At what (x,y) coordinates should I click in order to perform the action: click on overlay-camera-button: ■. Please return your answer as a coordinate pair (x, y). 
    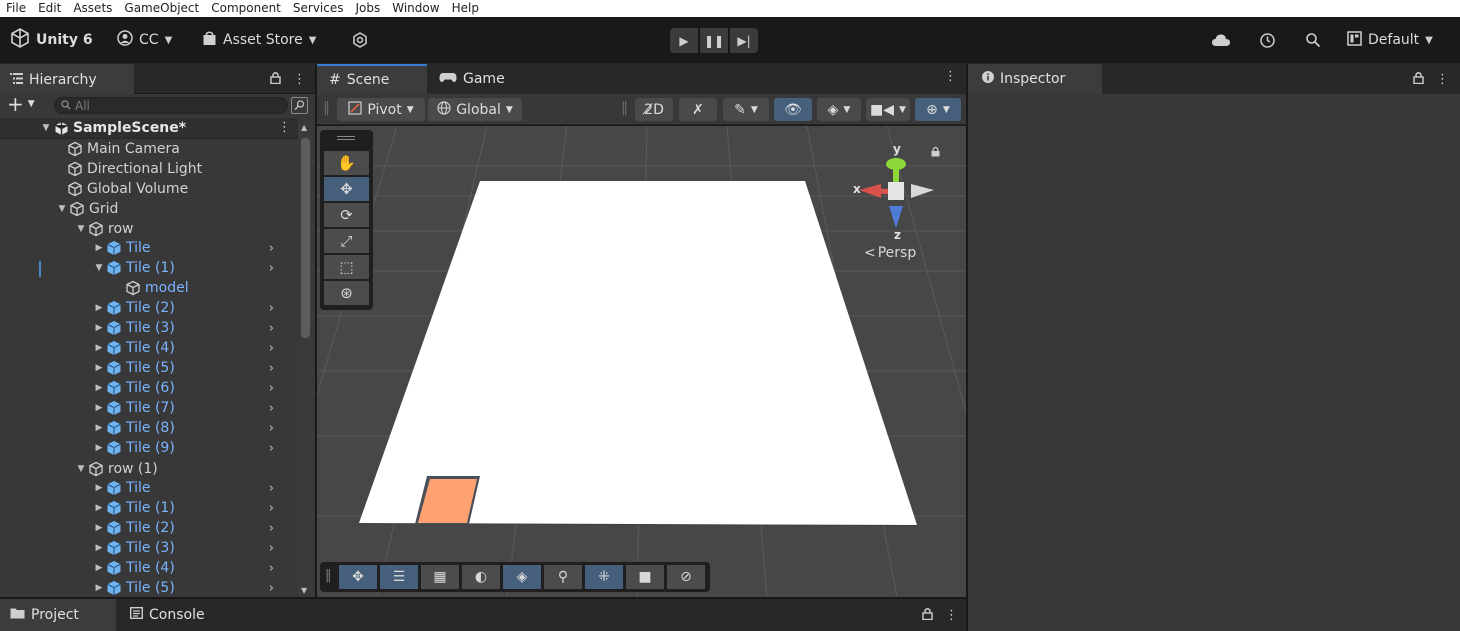
    Looking at the image, I should click on (645, 577).